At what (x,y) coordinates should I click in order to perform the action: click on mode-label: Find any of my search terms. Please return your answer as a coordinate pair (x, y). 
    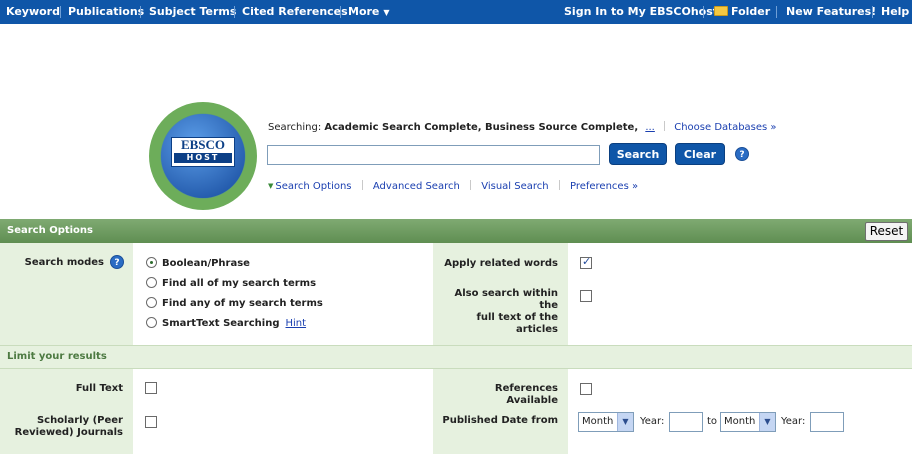
    Looking at the image, I should click on (242, 303).